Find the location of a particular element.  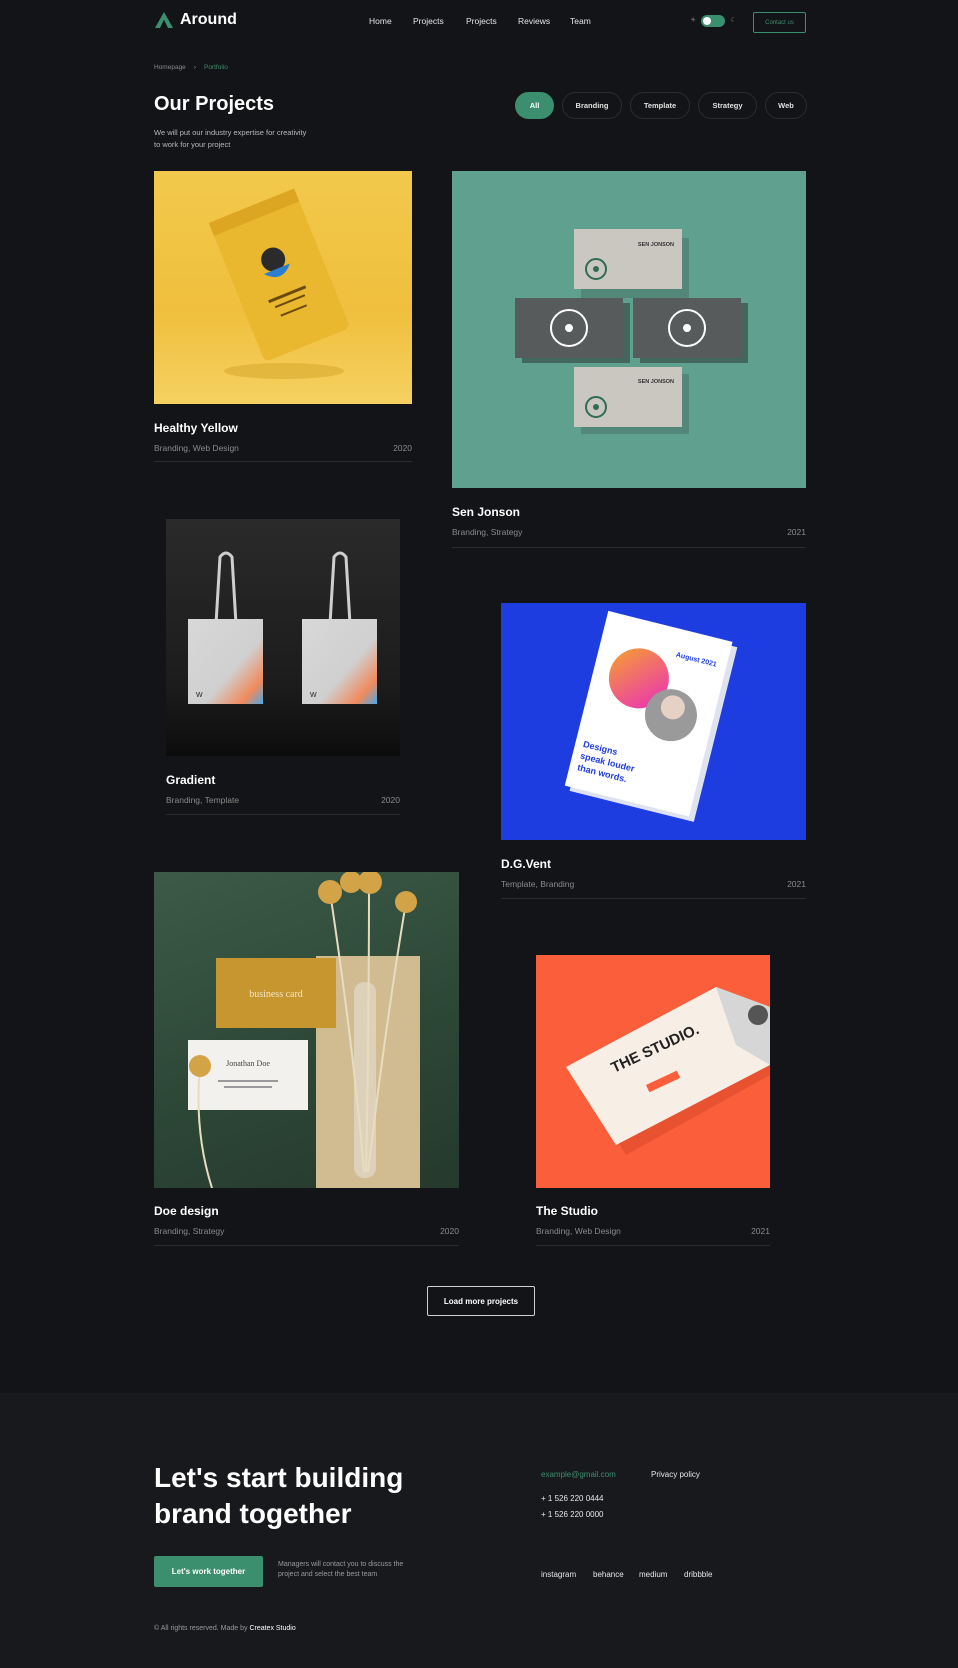

brand-logo: Around is located at coordinates (195, 20).